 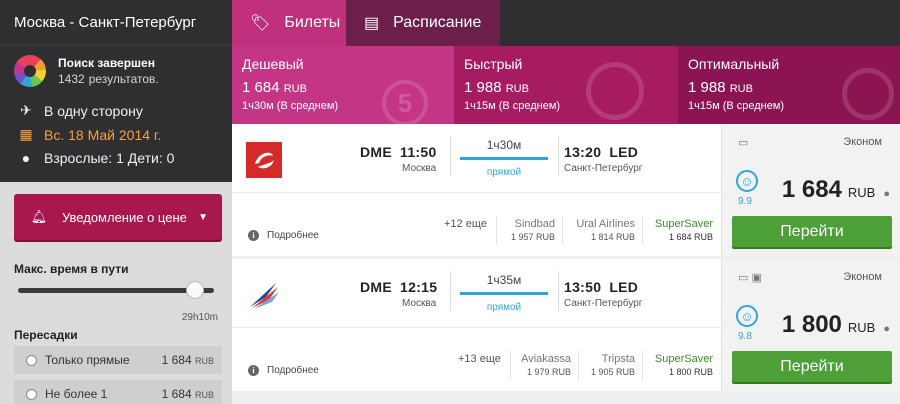 What do you see at coordinates (289, 23) in the screenshot?
I see `tab-tickets: 🏷︎ Билеты` at bounding box center [289, 23].